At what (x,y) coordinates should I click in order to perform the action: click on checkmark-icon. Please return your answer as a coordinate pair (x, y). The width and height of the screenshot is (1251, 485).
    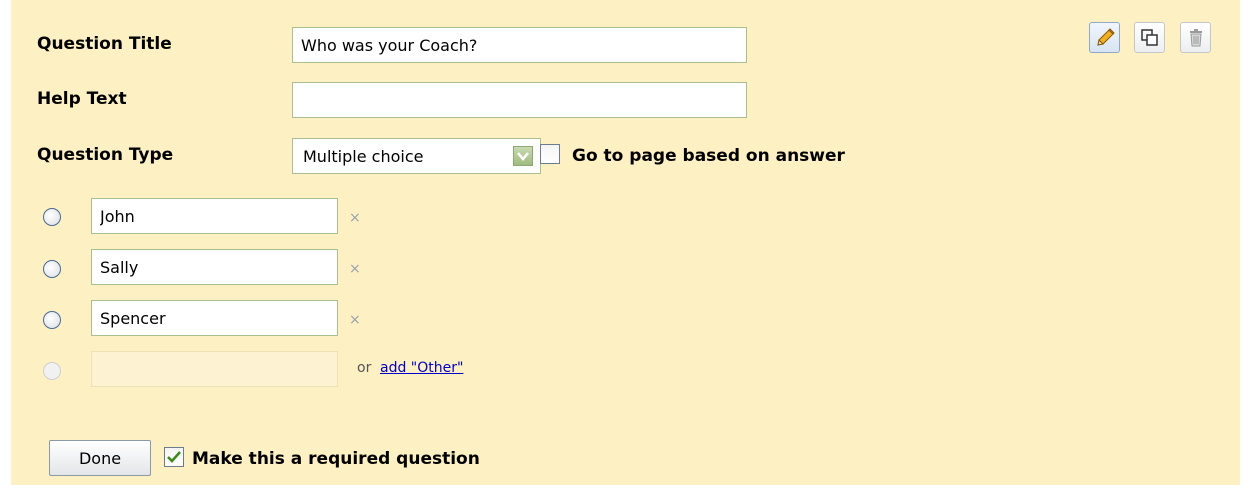
    Looking at the image, I should click on (174, 457).